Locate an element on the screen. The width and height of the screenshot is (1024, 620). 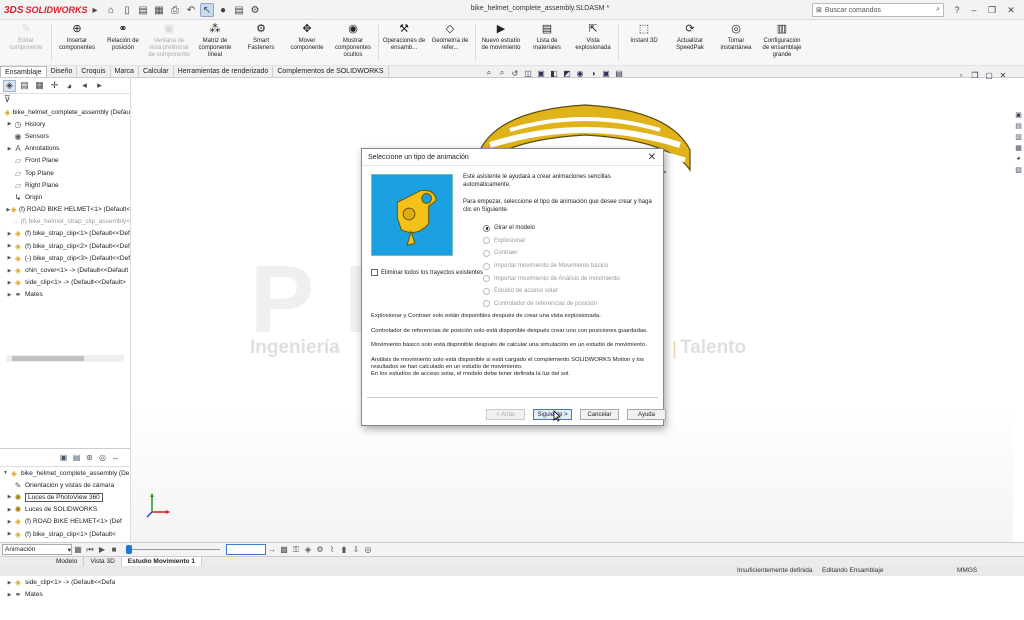
scene-icon: ▣ is located at coordinates (606, 73).